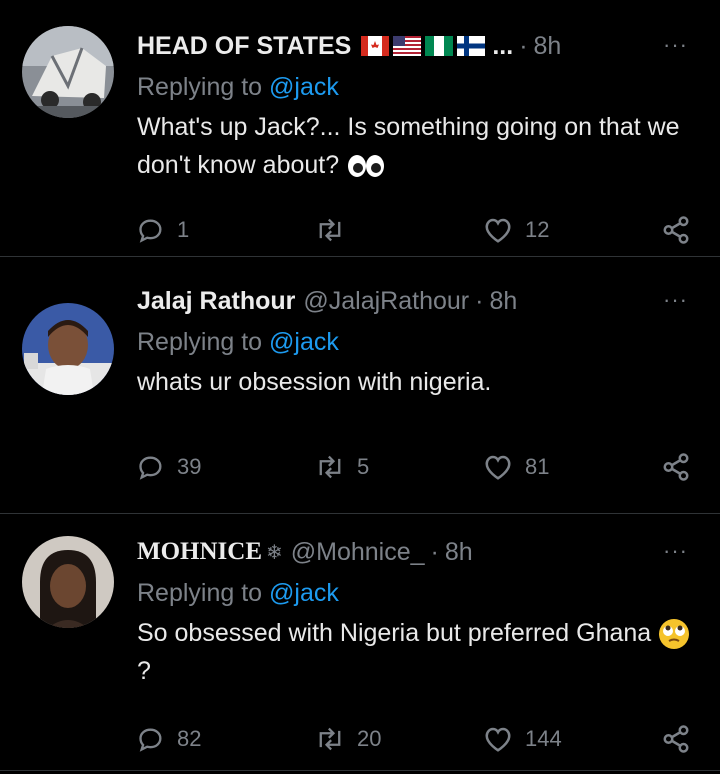  I want to click on user-handle: @Mohnice_, so click(358, 552).